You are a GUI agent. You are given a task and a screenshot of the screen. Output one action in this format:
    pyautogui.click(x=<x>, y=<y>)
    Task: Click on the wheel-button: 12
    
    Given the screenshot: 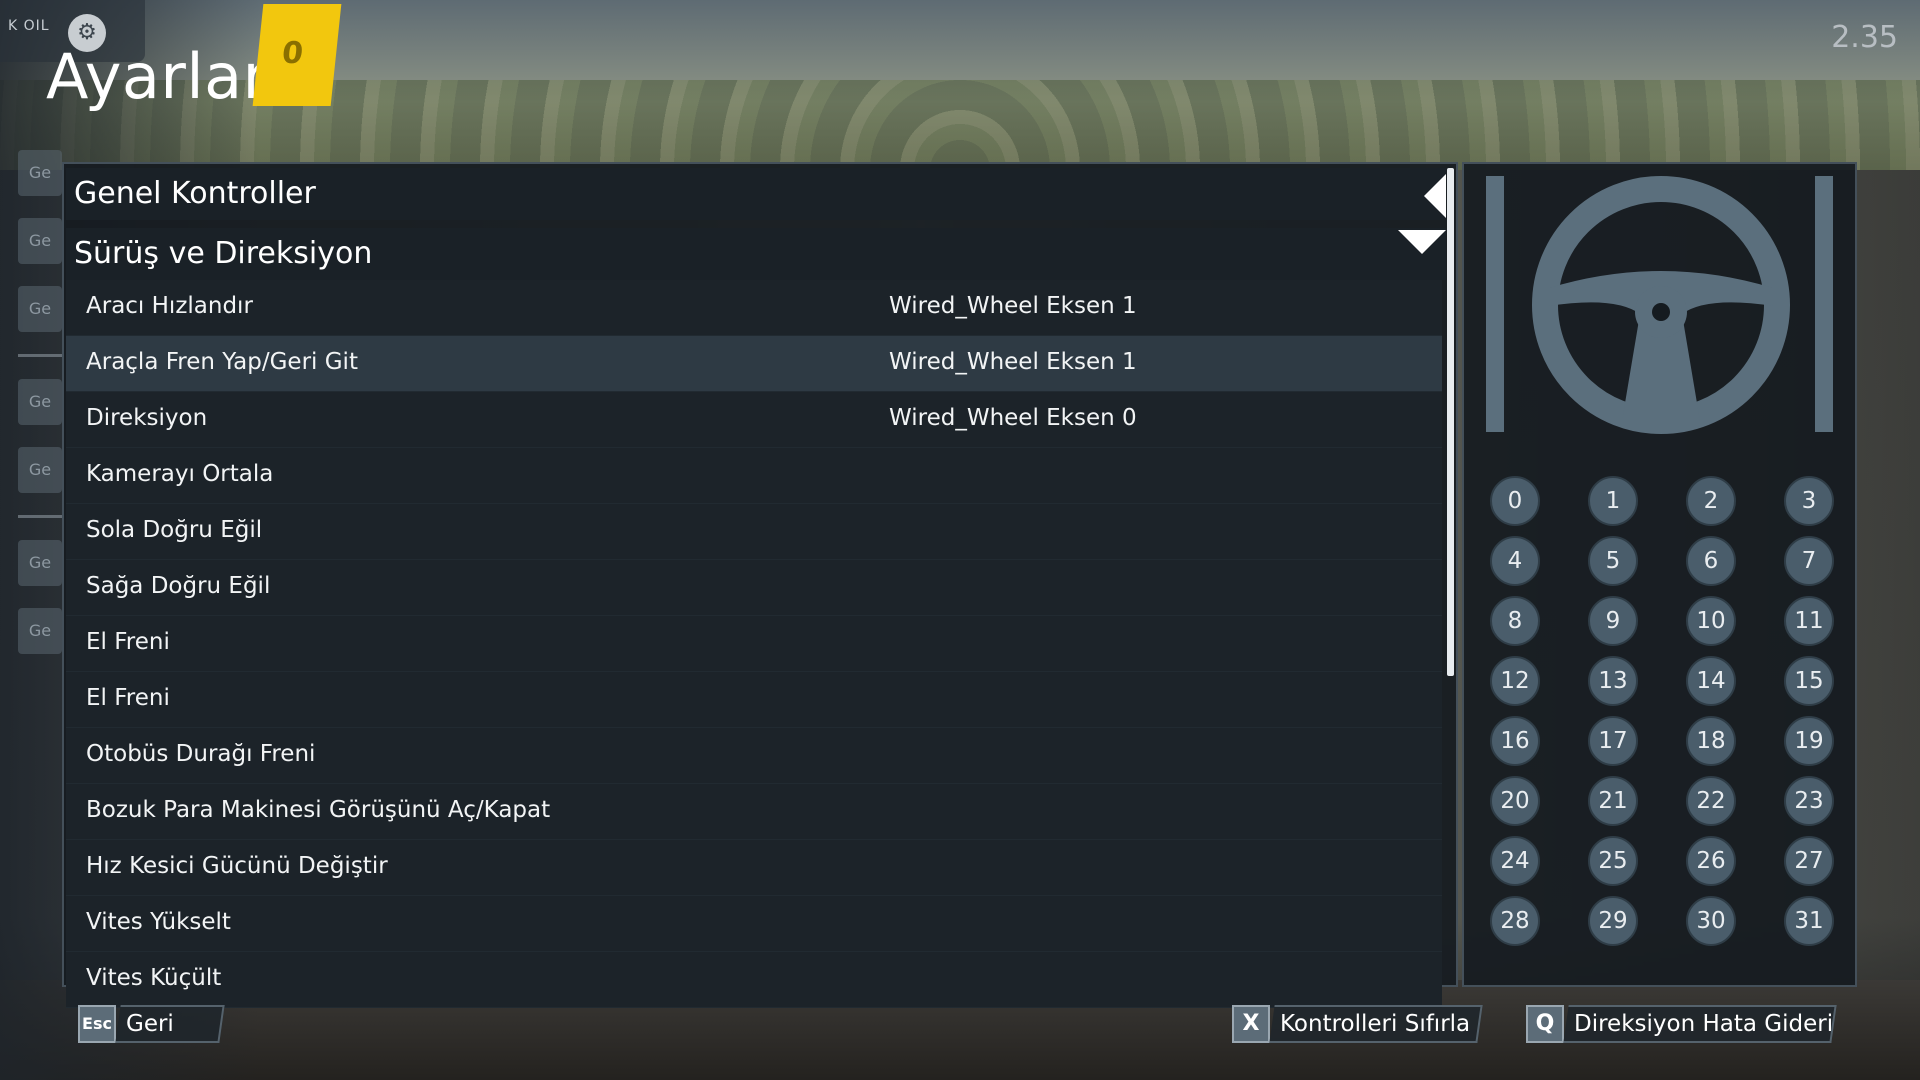 What is the action you would take?
    pyautogui.click(x=1515, y=681)
    